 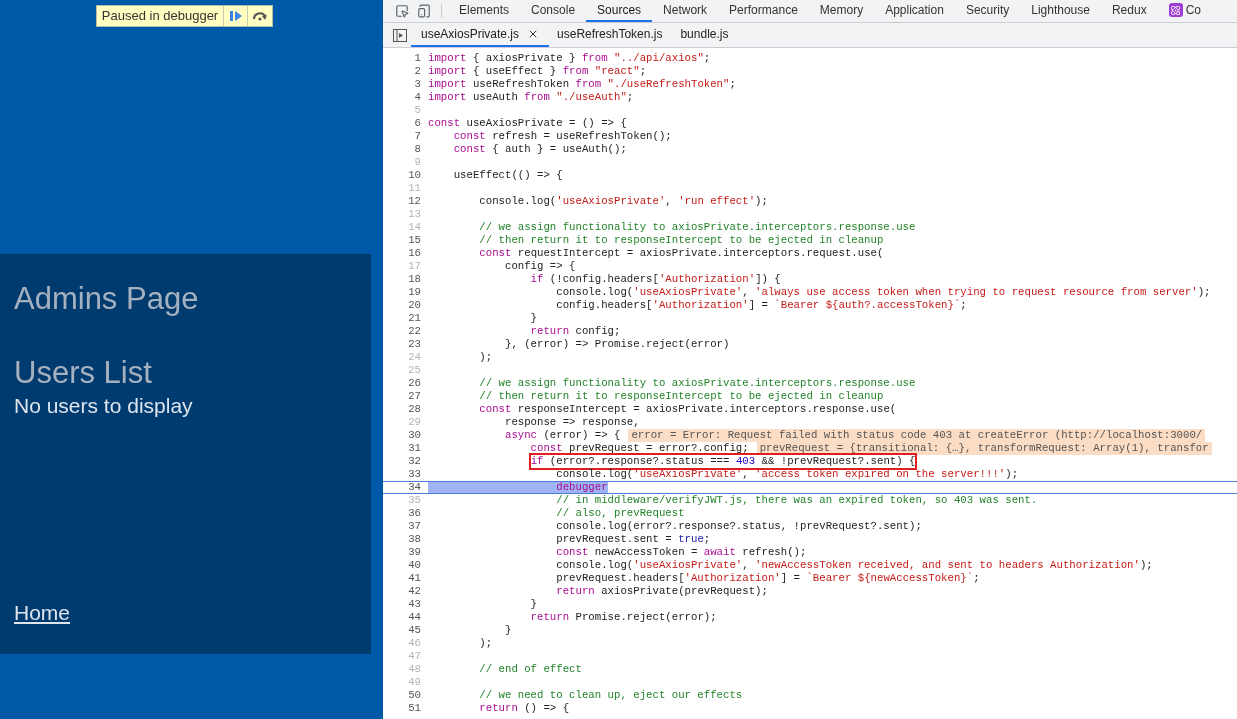 I want to click on line-number: 22, so click(x=414, y=331).